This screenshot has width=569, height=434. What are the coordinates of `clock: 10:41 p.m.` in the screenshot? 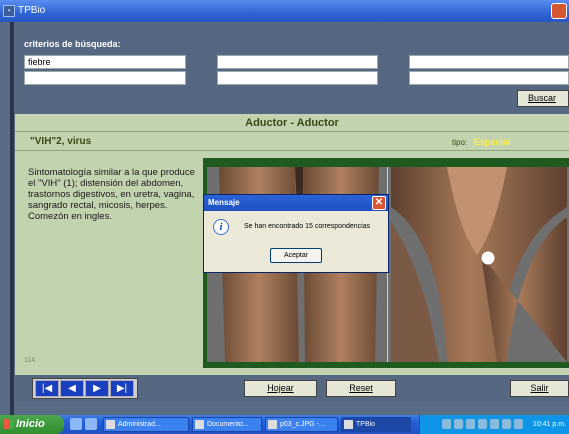 It's located at (549, 424).